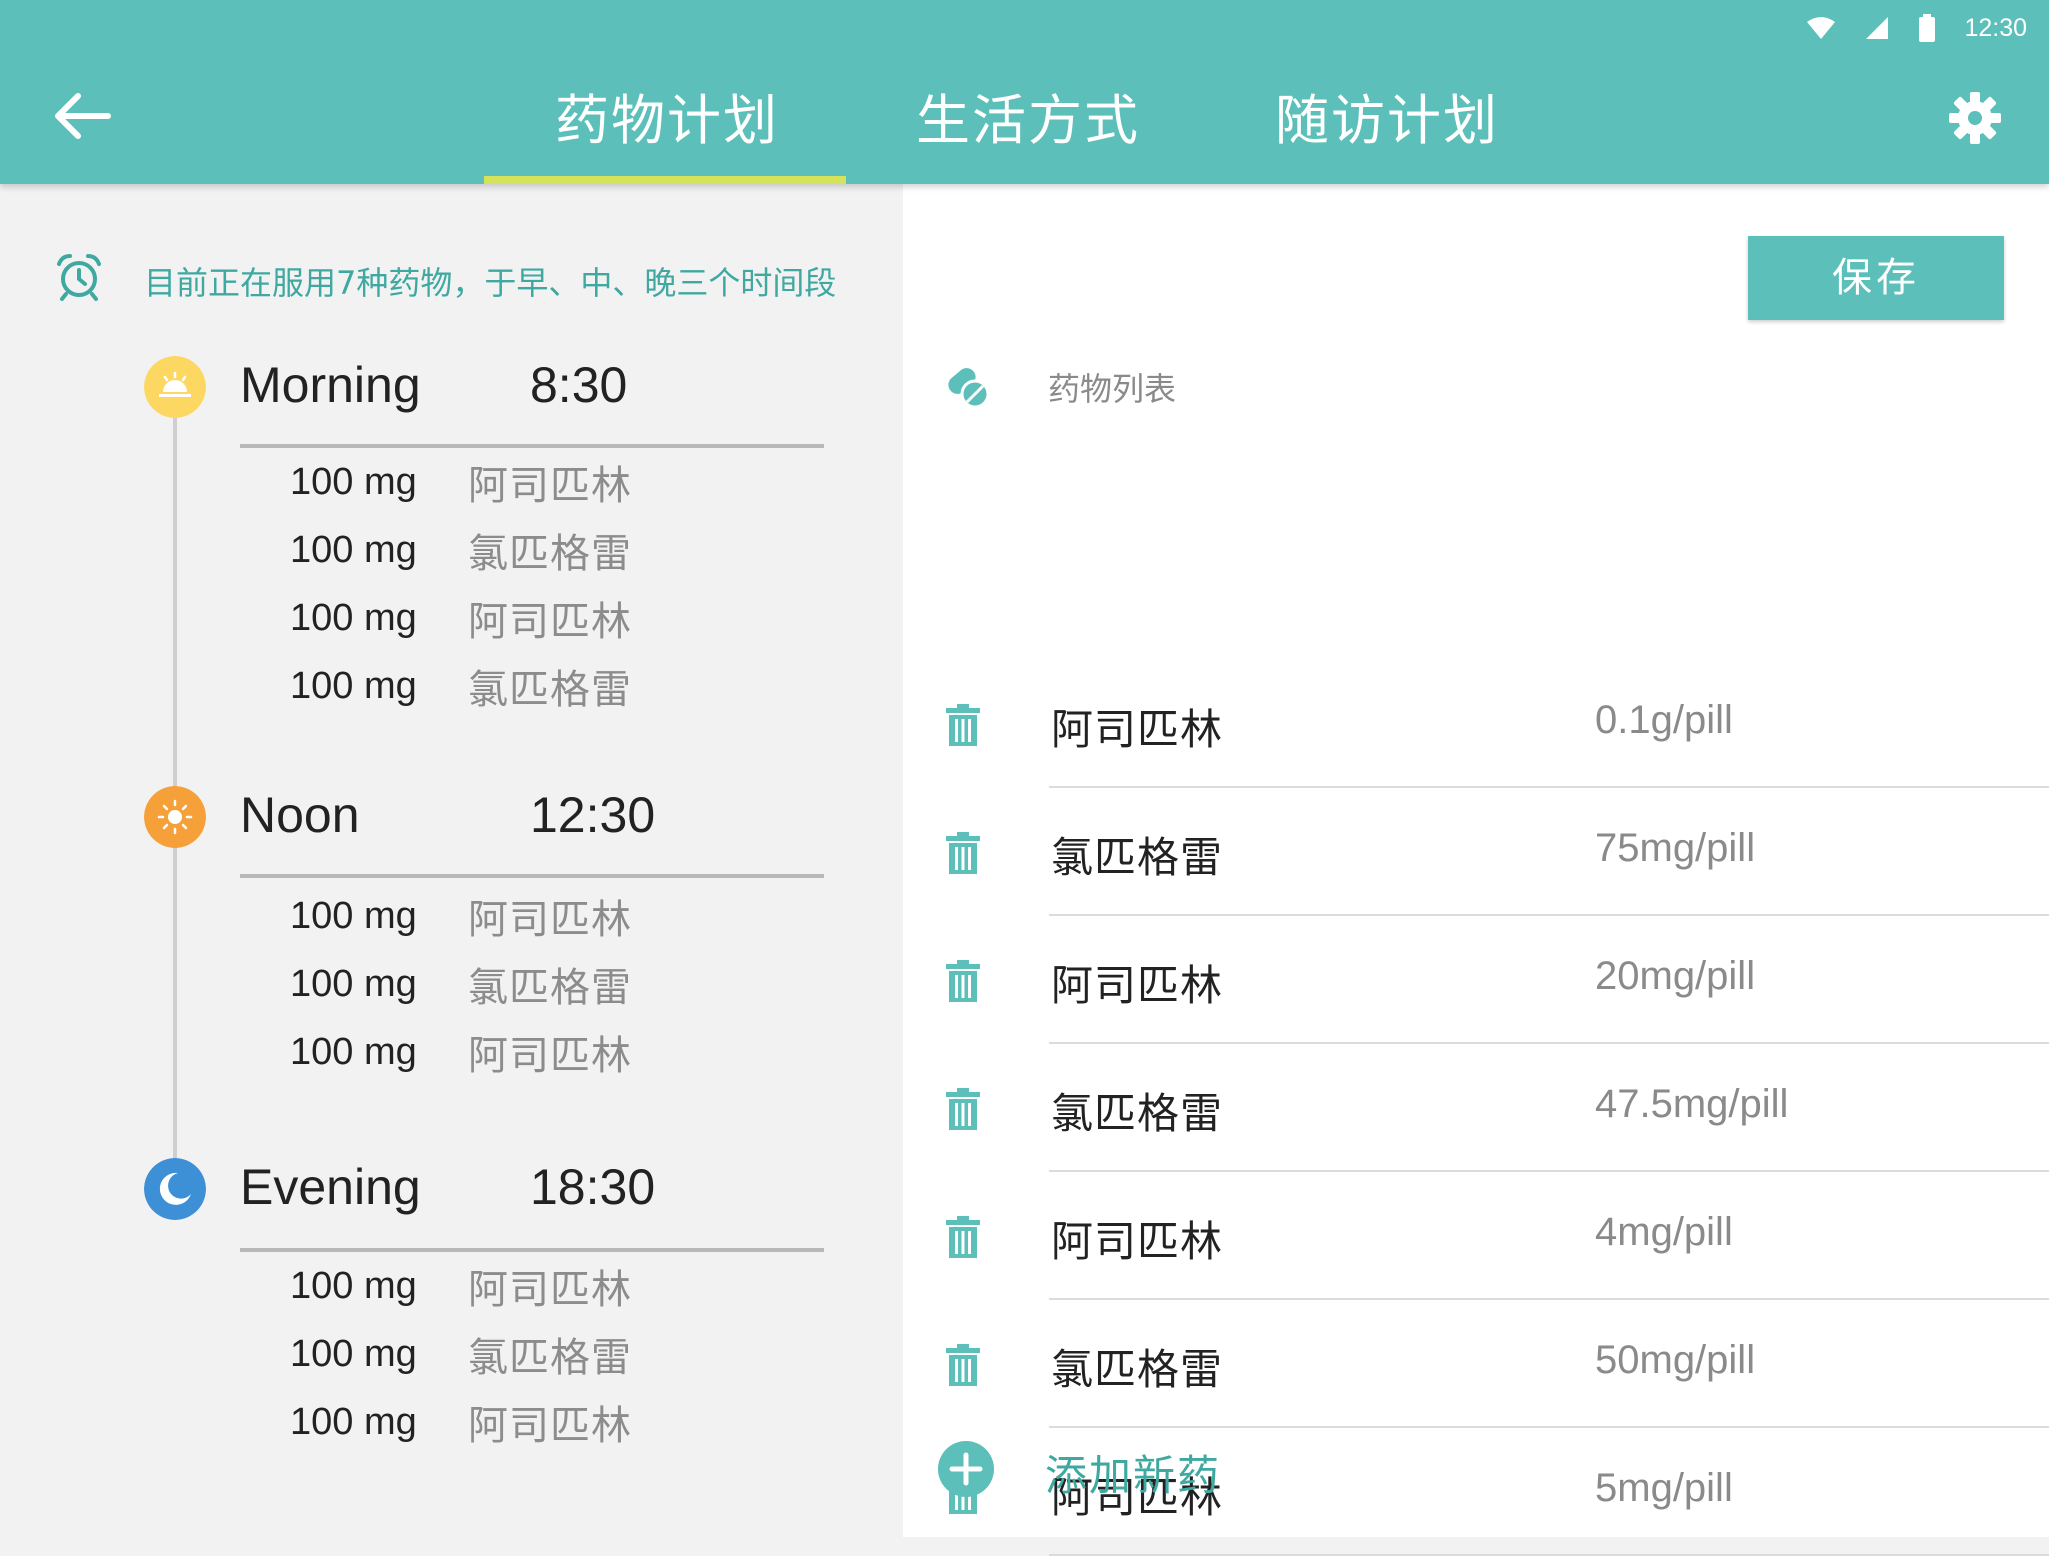  I want to click on slot-time-noon: 12:30, so click(593, 815).